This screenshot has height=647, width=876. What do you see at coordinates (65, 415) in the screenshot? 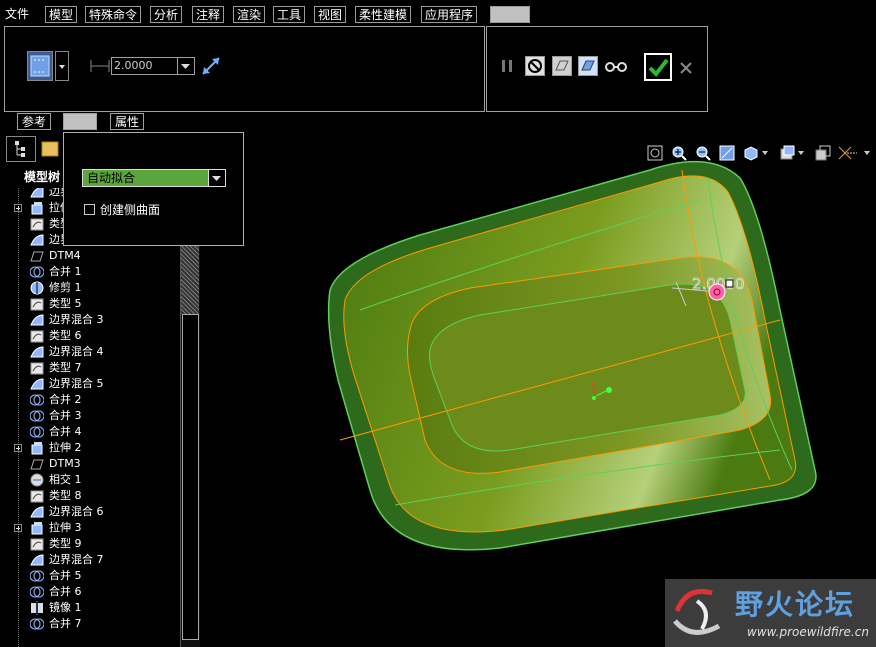
I see `tree-item-label: 合并 3` at bounding box center [65, 415].